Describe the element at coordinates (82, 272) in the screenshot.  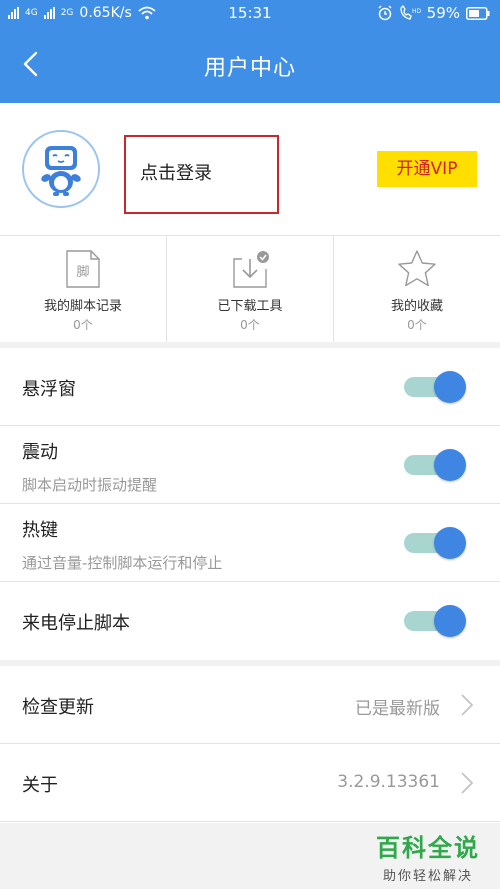
I see `script-file-glyph: 脚` at that location.